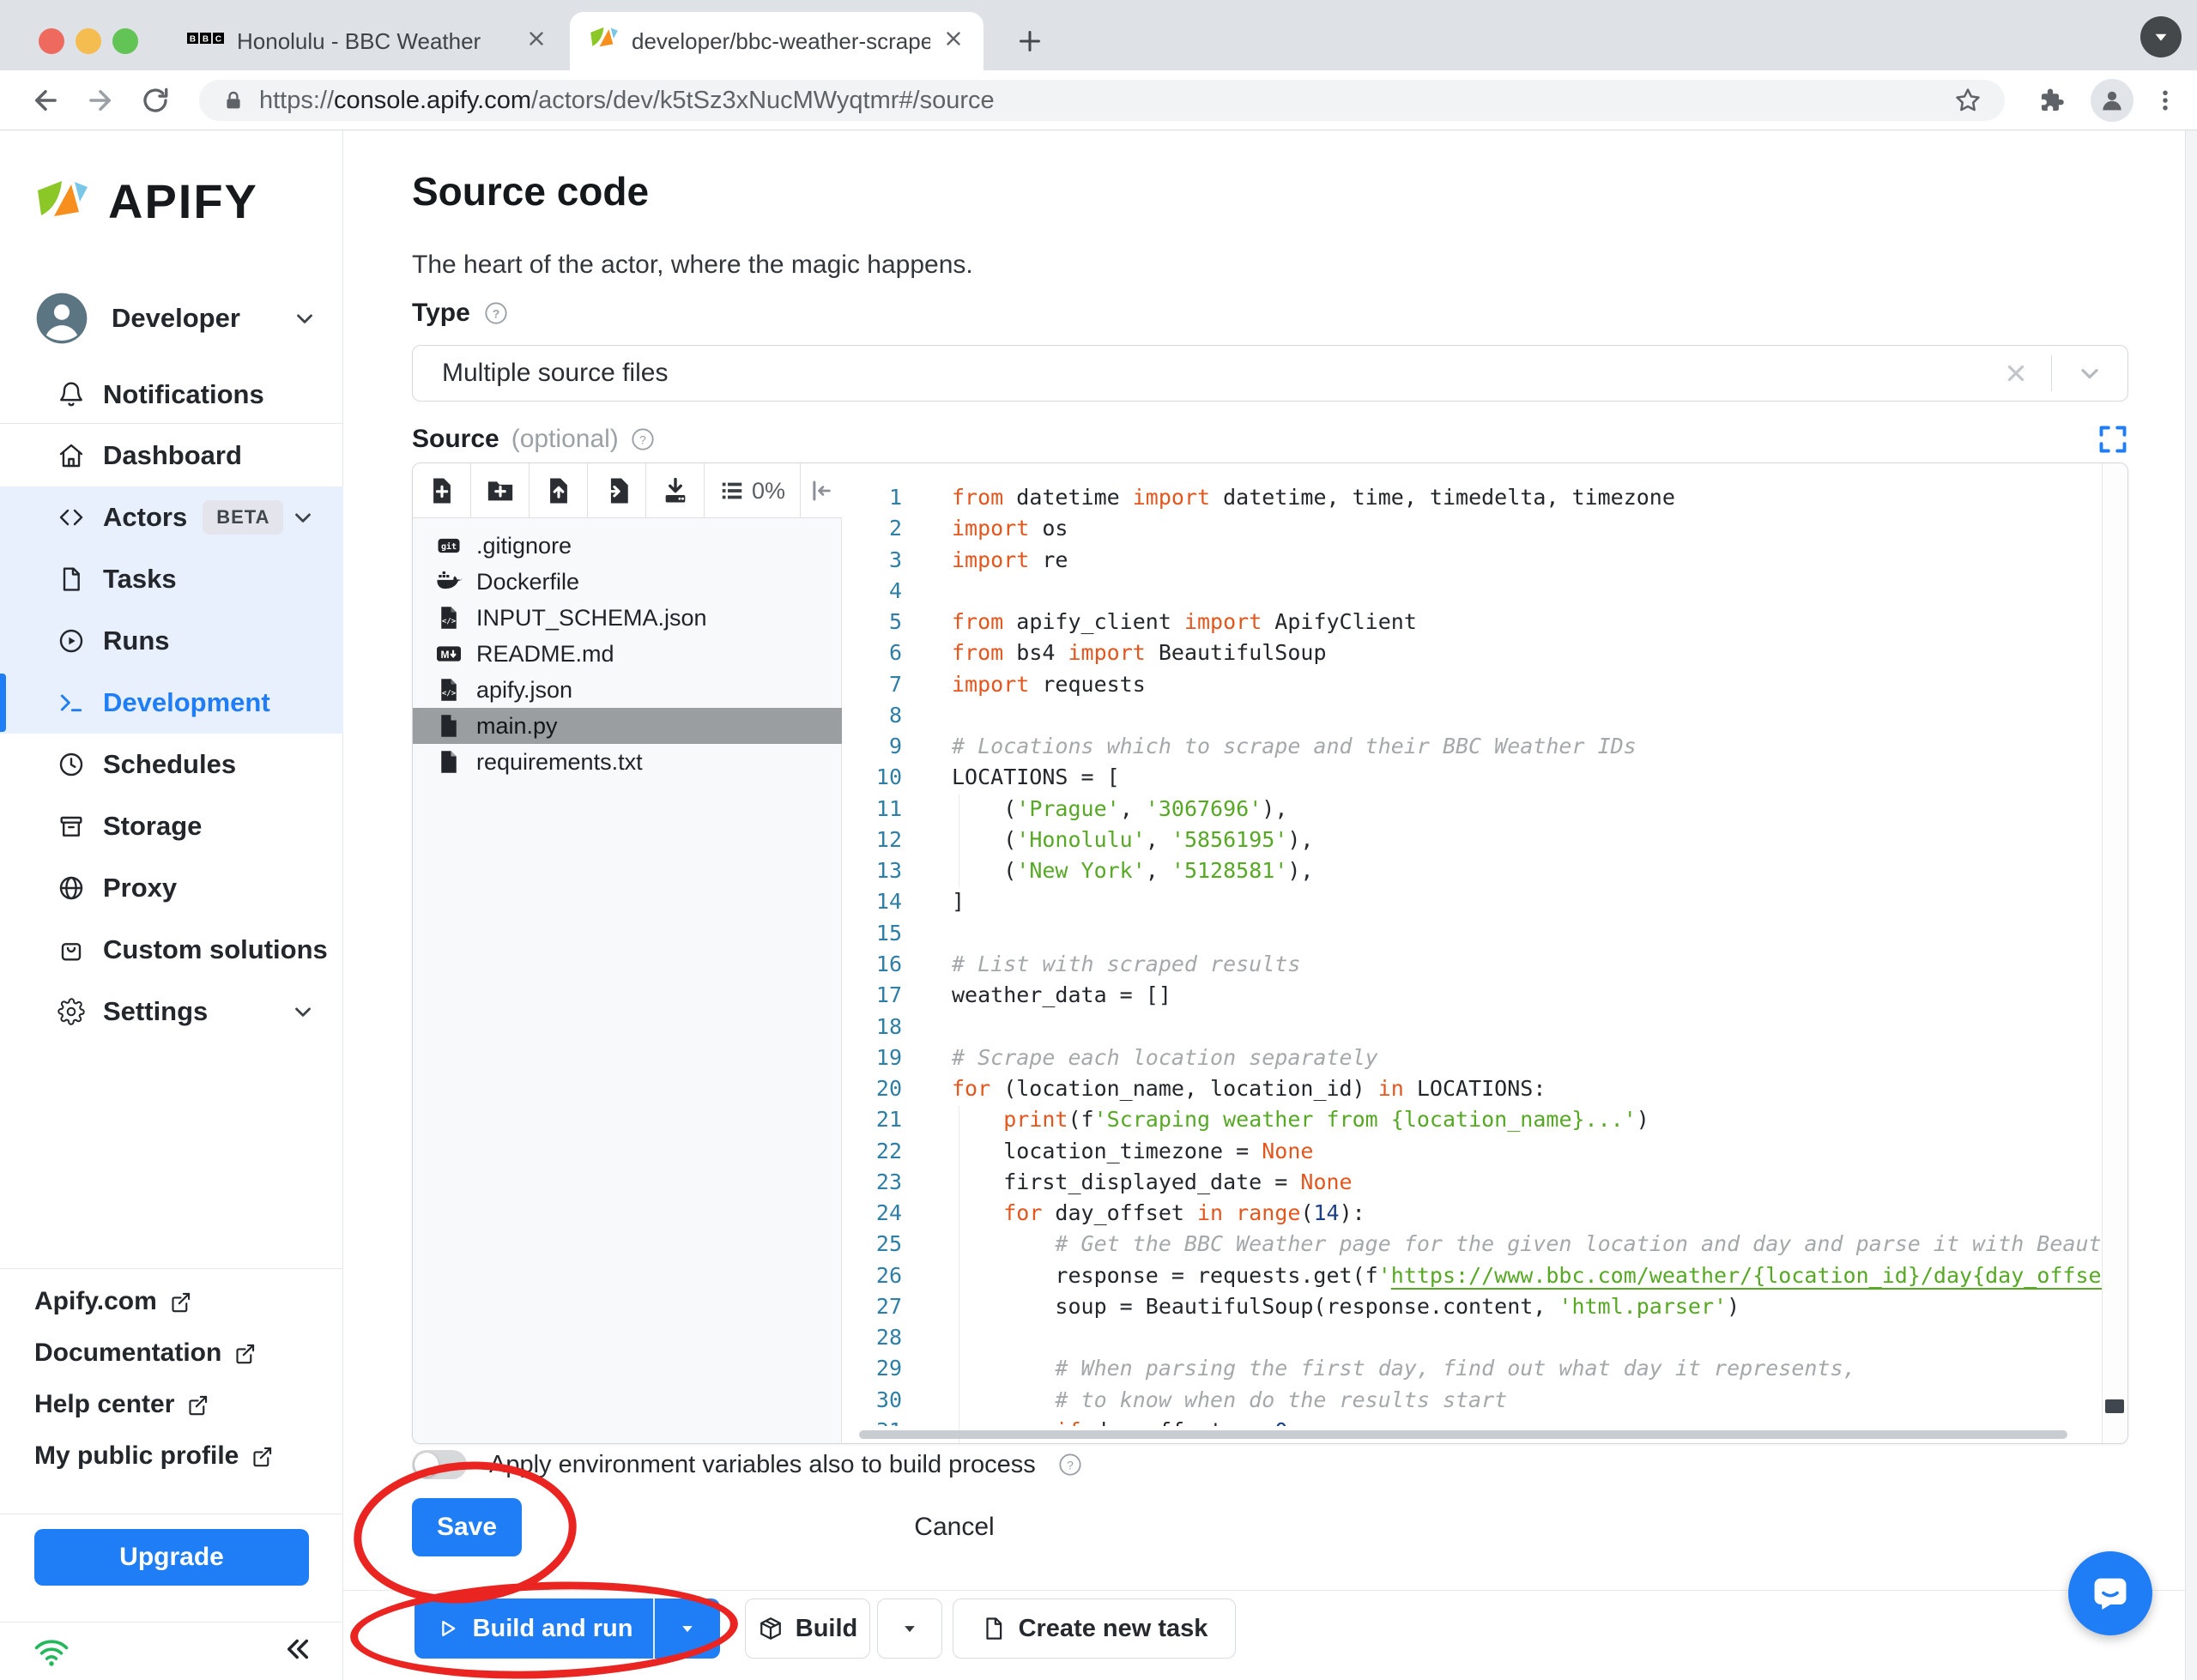  Describe the element at coordinates (1967, 100) in the screenshot. I see `bookmark-star-icon` at that location.